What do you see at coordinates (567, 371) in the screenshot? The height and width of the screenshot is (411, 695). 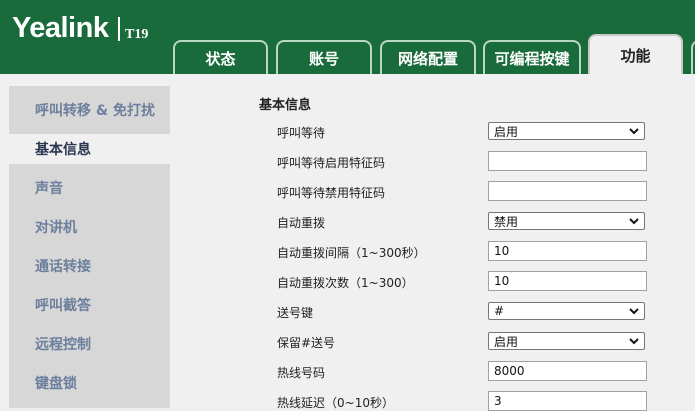 I see `hotline-number-input: 8000` at bounding box center [567, 371].